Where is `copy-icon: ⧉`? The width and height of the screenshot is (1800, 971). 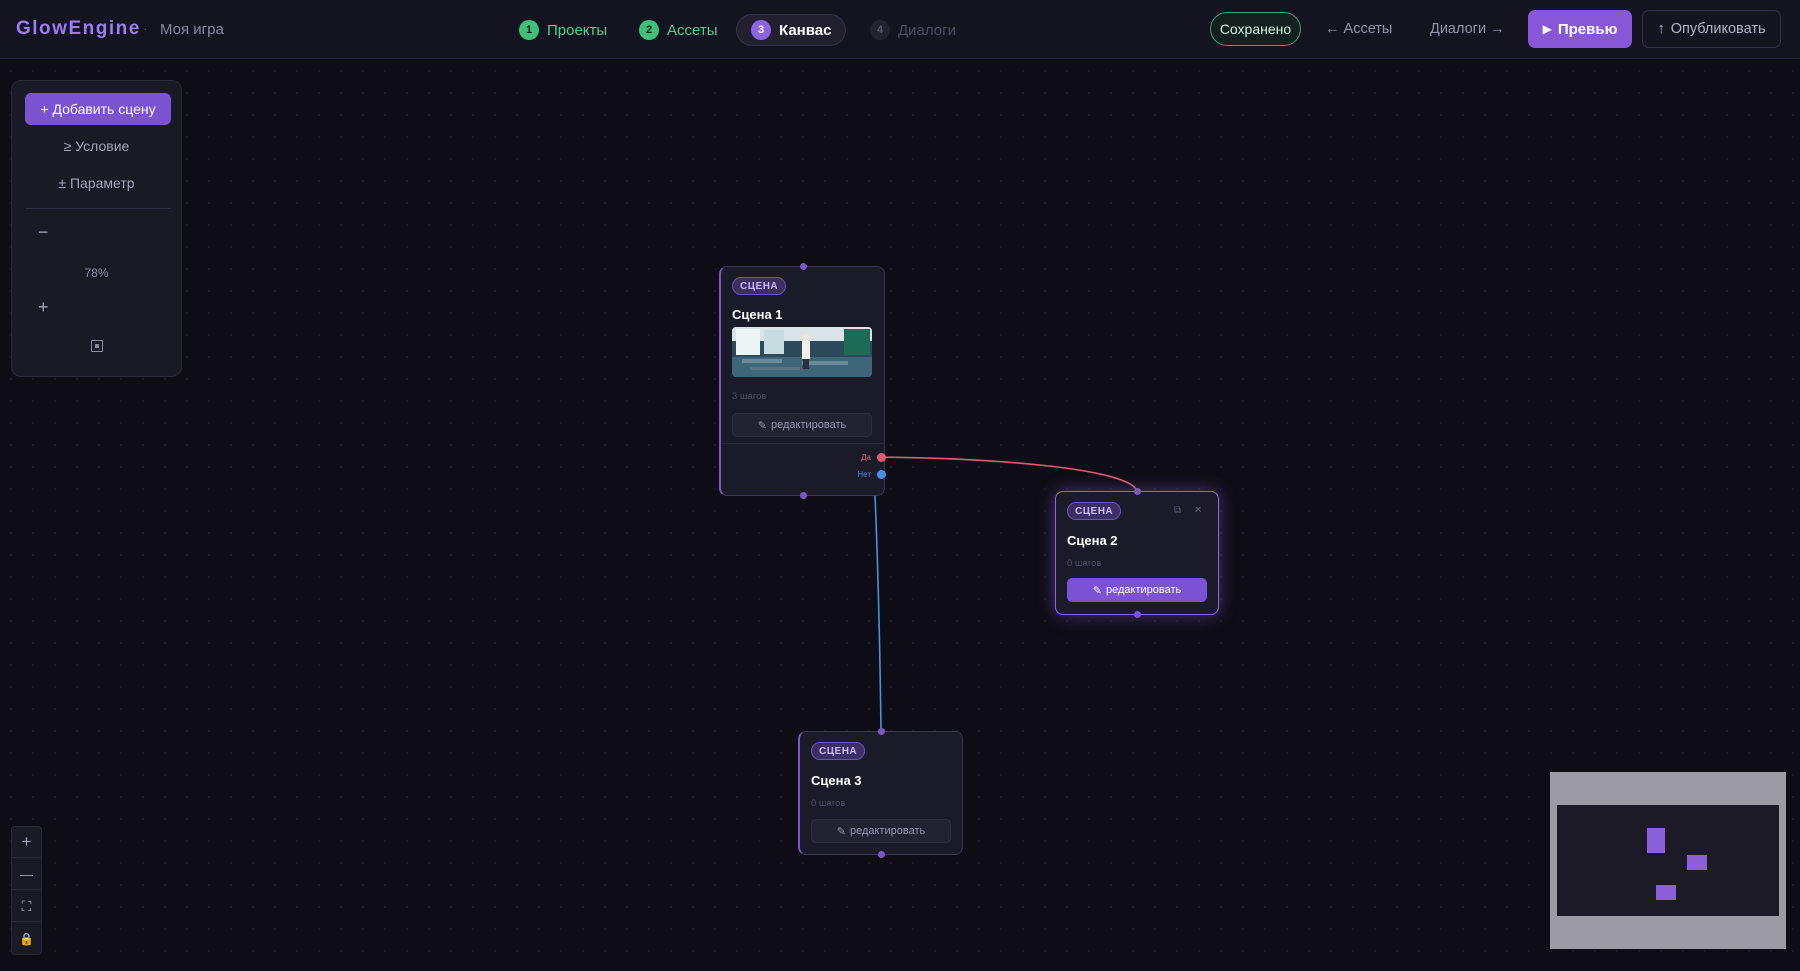 copy-icon: ⧉ is located at coordinates (1177, 510).